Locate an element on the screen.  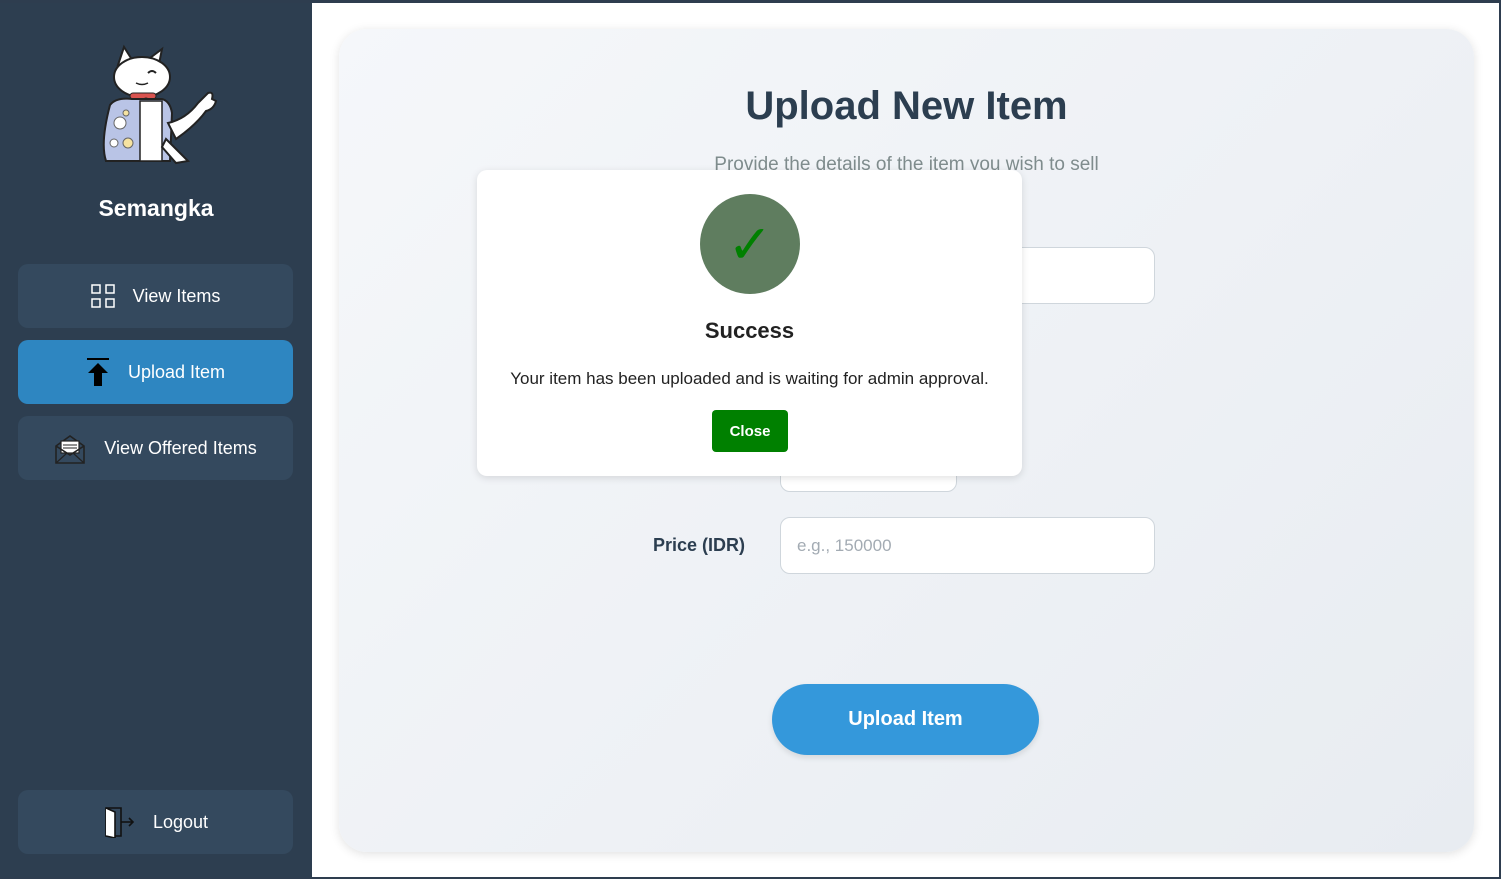
upload-item-button: Upload Item is located at coordinates (905, 719).